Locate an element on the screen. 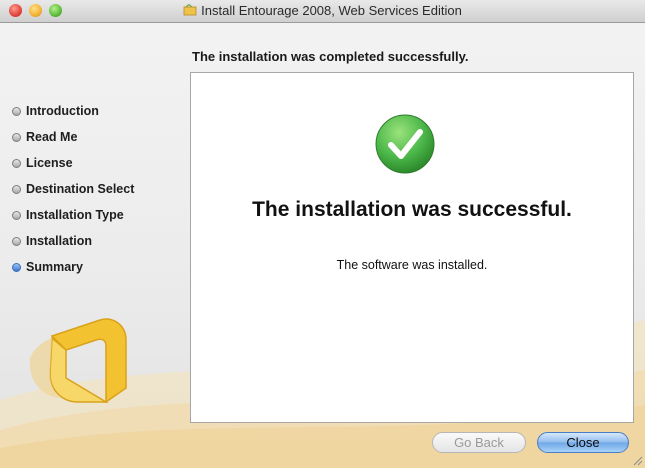 Image resolution: width=645 pixels, height=468 pixels. checkmark-icon is located at coordinates (405, 144).